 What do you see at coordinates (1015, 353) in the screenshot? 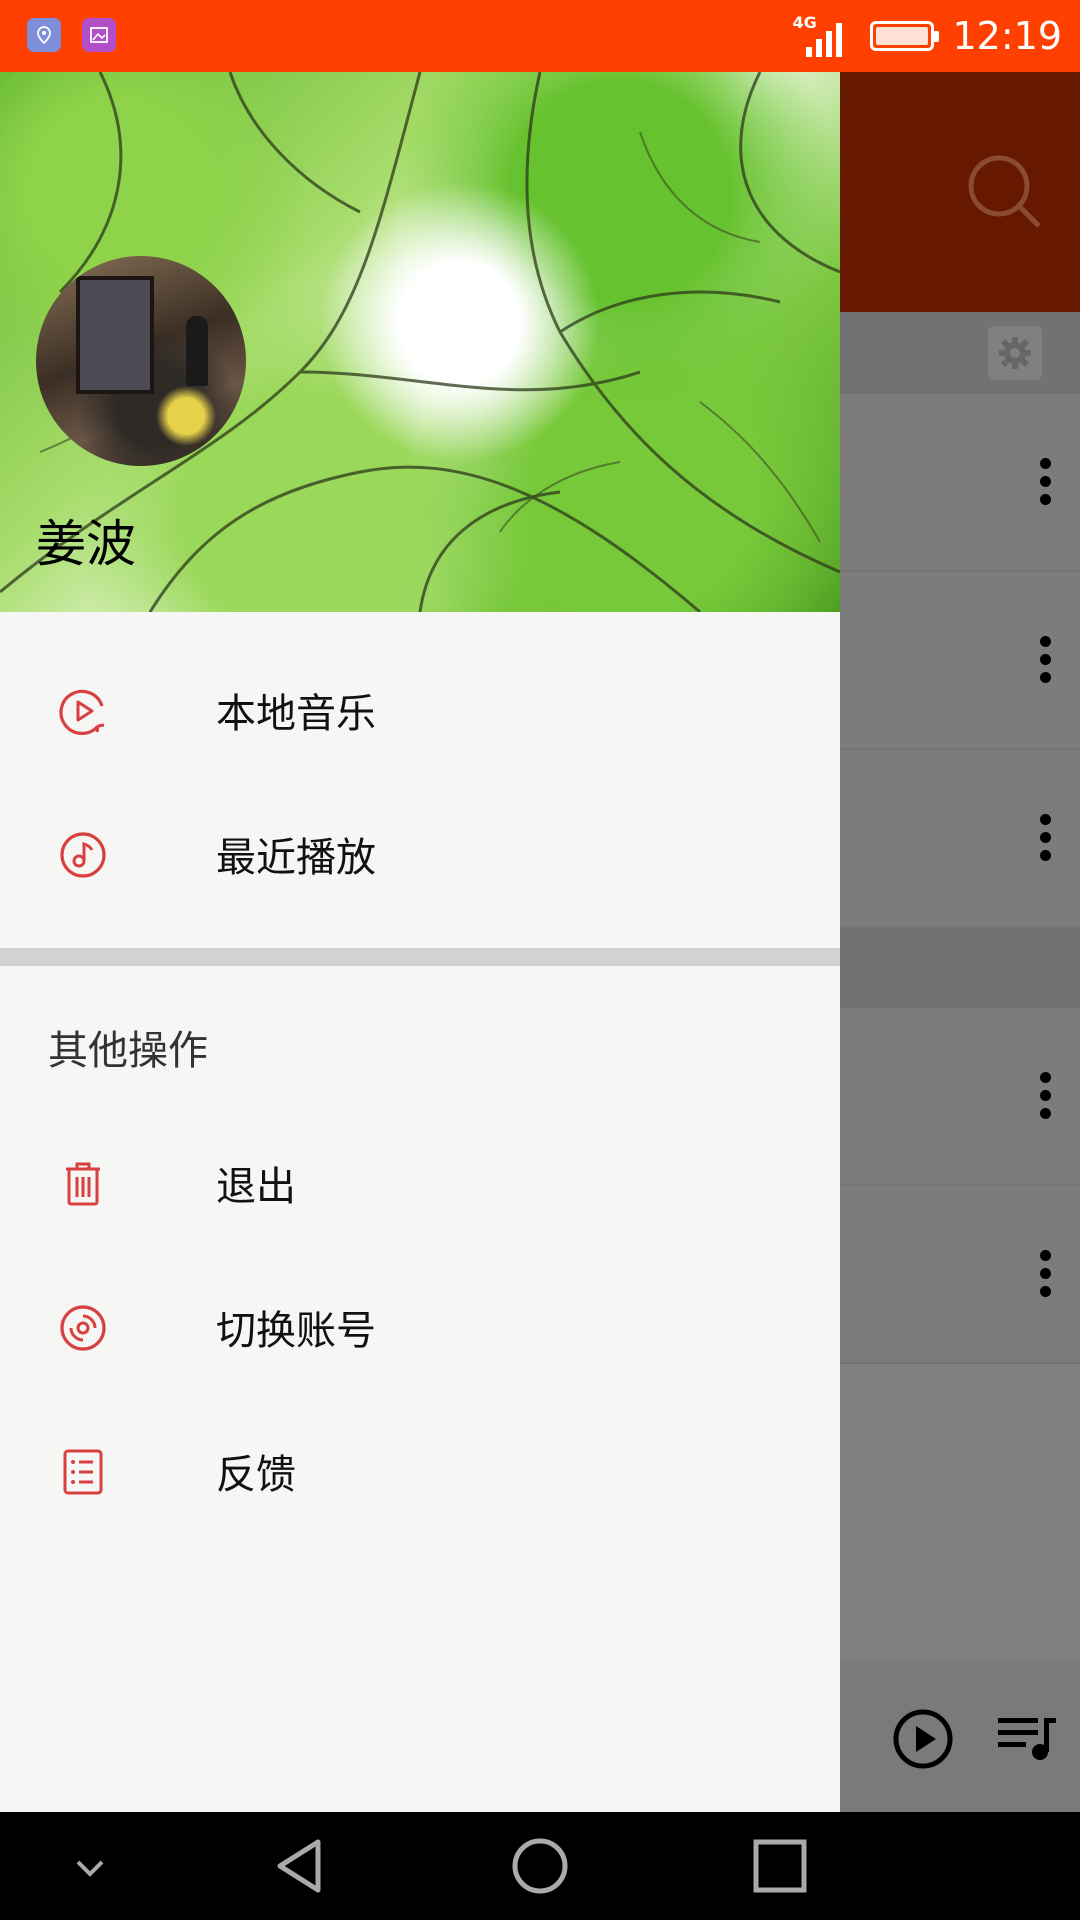
I see `settings-gear-icon` at bounding box center [1015, 353].